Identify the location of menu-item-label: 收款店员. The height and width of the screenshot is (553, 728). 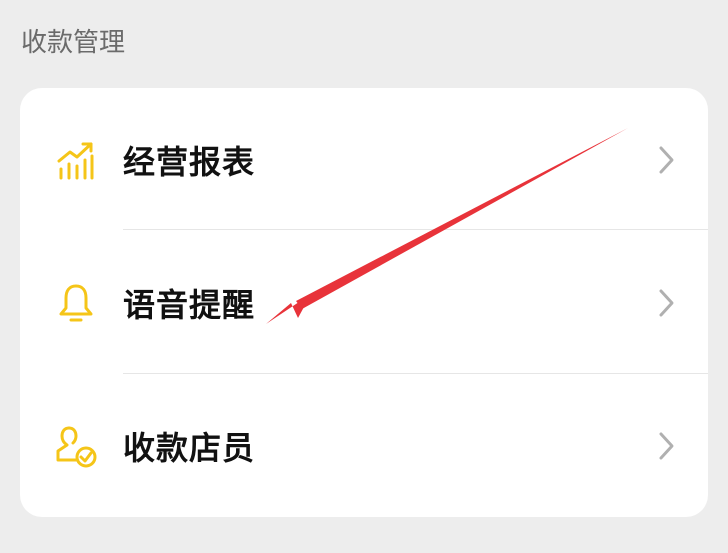
(189, 447).